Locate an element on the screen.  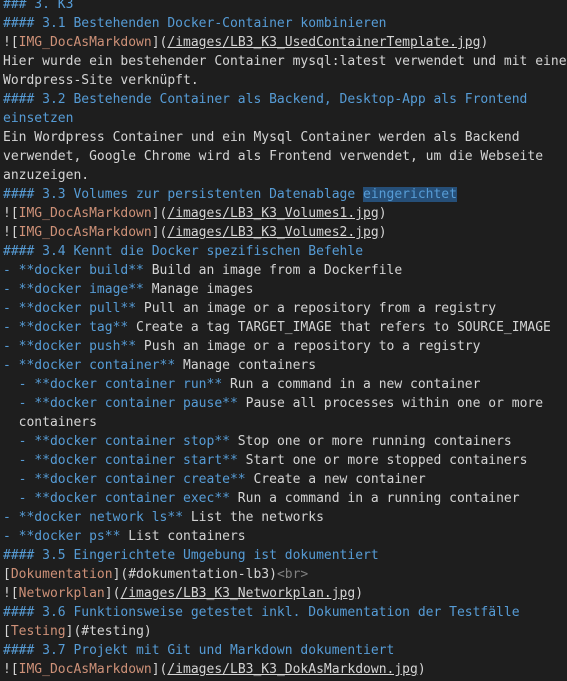
token-bracket: Networkplan is located at coordinates (61, 593).